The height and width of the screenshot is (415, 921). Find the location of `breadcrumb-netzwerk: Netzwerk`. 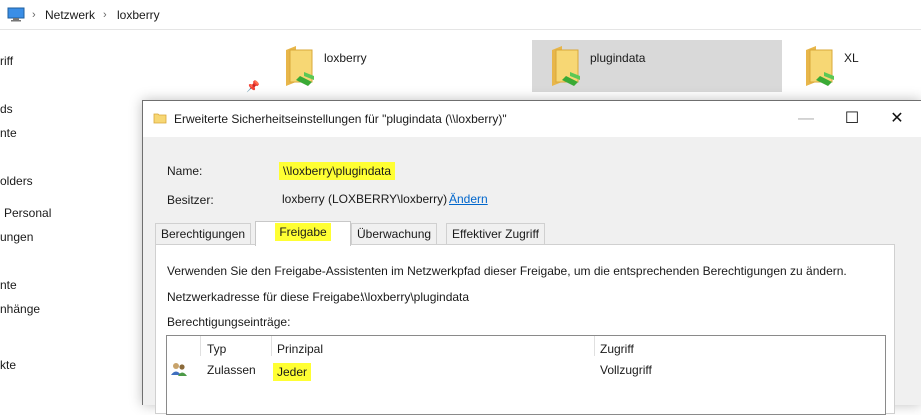

breadcrumb-netzwerk: Netzwerk is located at coordinates (70, 15).